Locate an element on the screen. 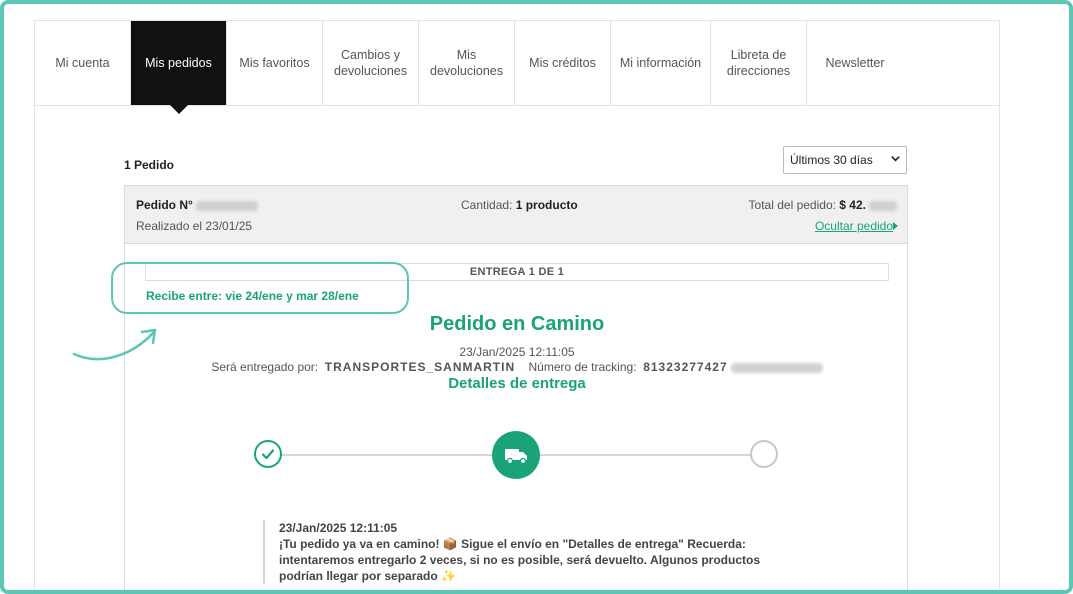  tab-mis-devoluciones: Mis devoluciones is located at coordinates (467, 63).